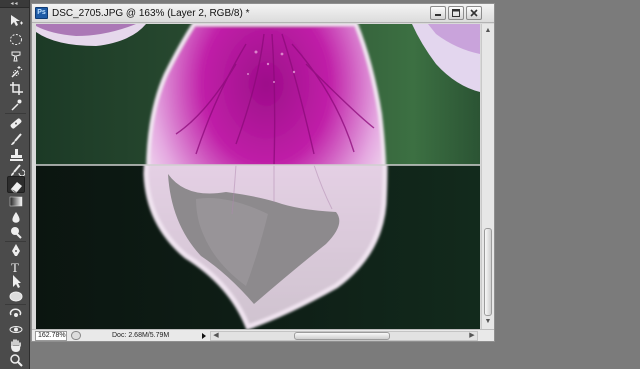  I want to click on brush-tool, so click(16, 139).